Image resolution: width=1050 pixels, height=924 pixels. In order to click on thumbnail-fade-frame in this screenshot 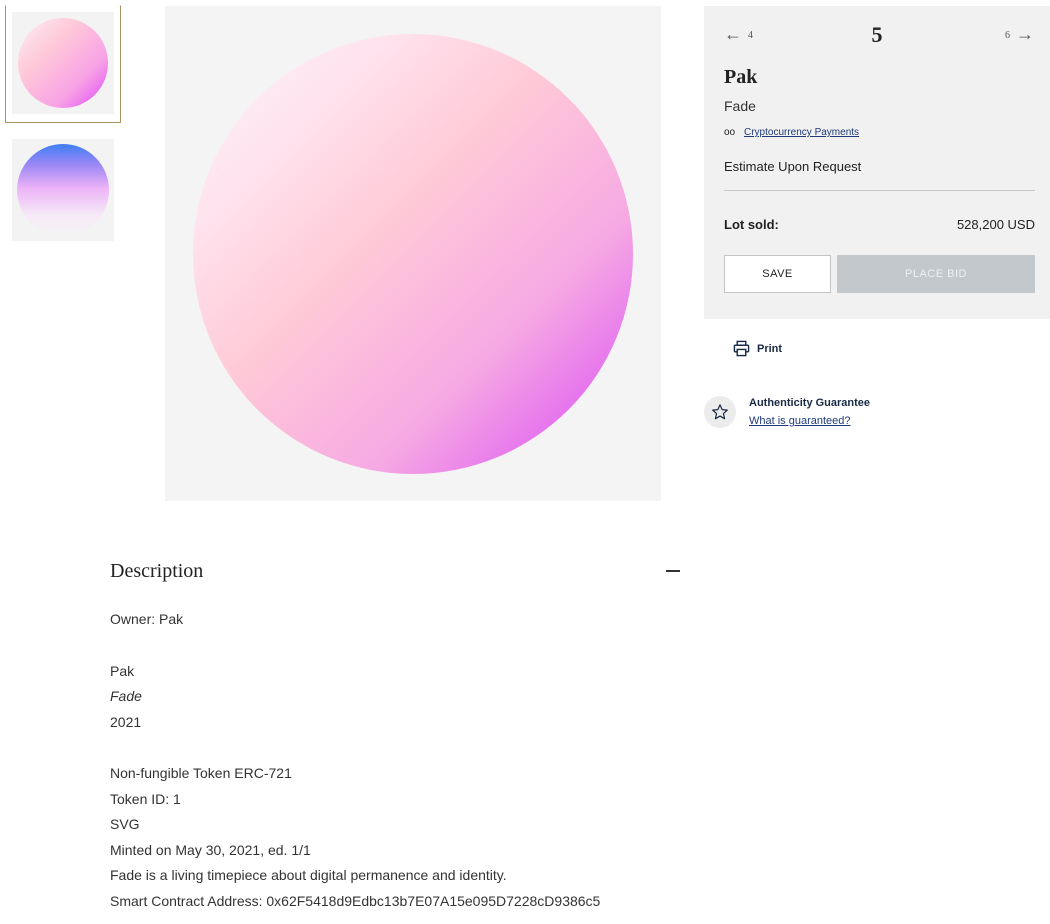, I will do `click(63, 63)`.